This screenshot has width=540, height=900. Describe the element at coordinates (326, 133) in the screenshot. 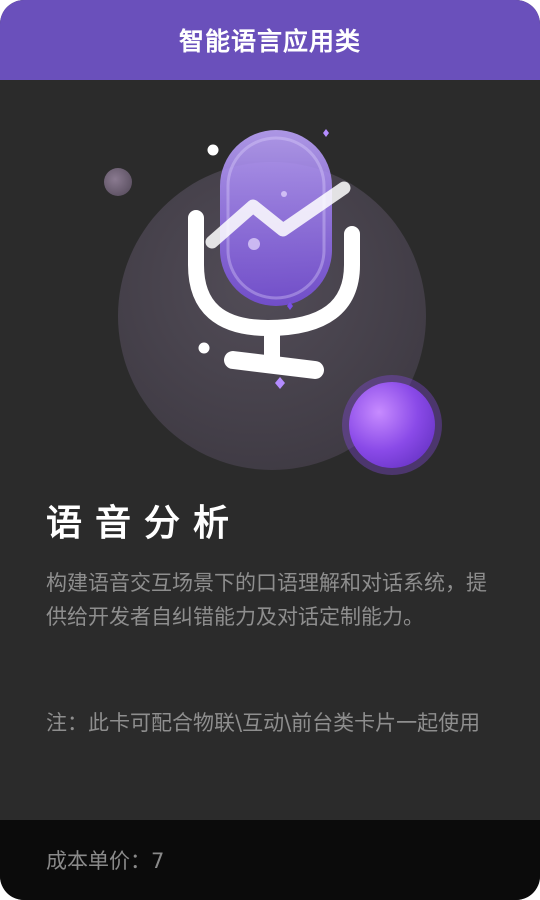

I see `sparkle` at that location.